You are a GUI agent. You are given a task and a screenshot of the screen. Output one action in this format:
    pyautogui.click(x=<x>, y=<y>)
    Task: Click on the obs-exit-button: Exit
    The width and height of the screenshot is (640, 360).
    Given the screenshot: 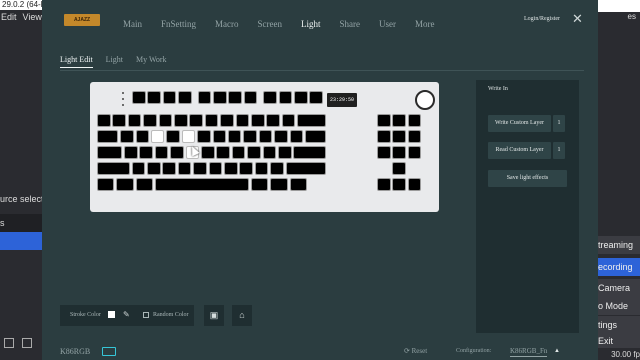 What is the action you would take?
    pyautogui.click(x=619, y=341)
    